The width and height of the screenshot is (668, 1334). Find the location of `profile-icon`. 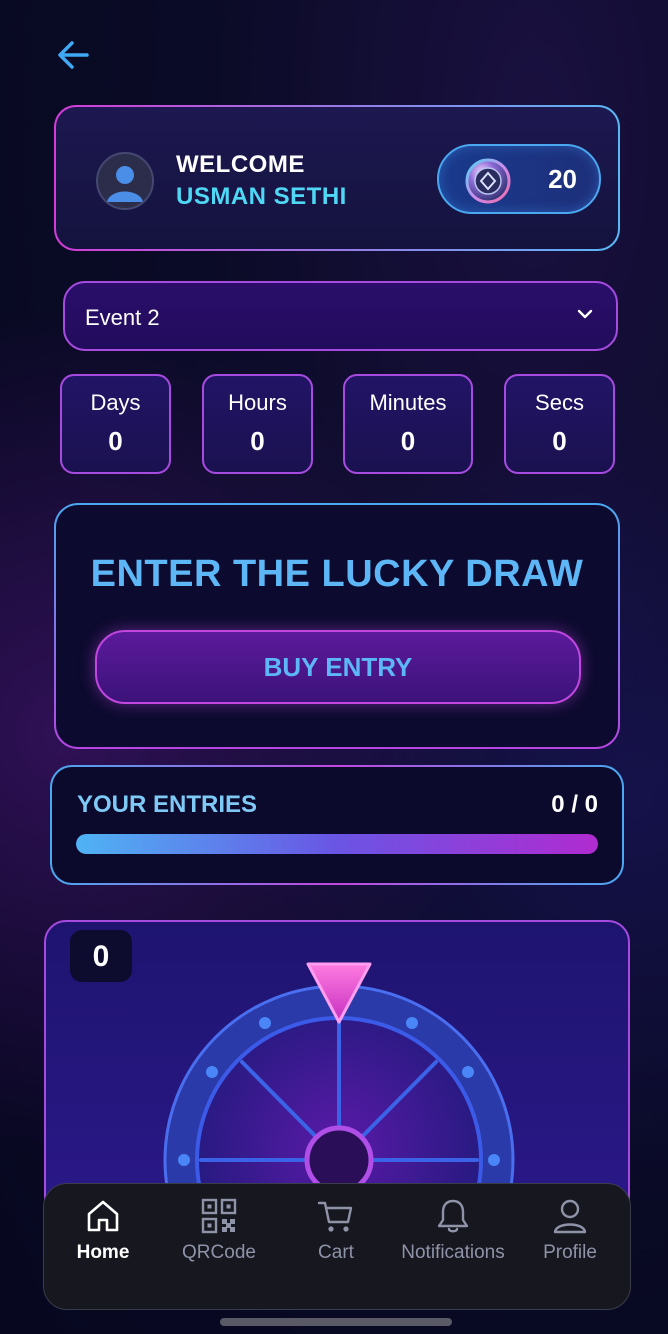

profile-icon is located at coordinates (570, 1216).